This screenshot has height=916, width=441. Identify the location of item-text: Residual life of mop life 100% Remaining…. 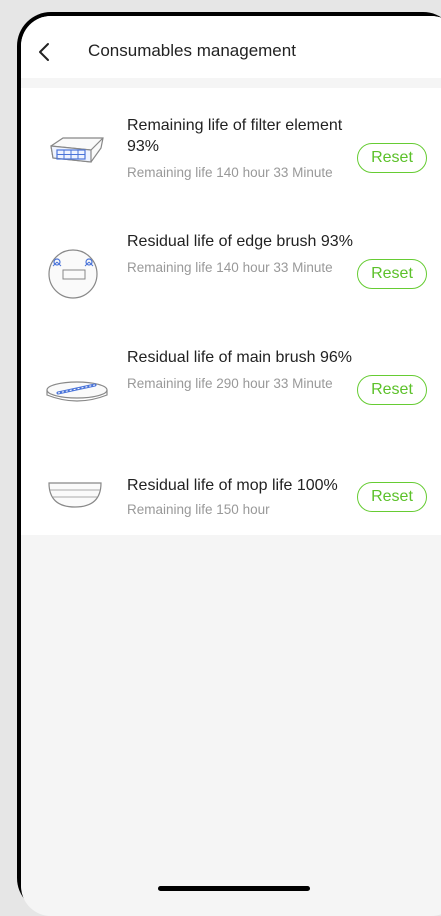
(247, 497).